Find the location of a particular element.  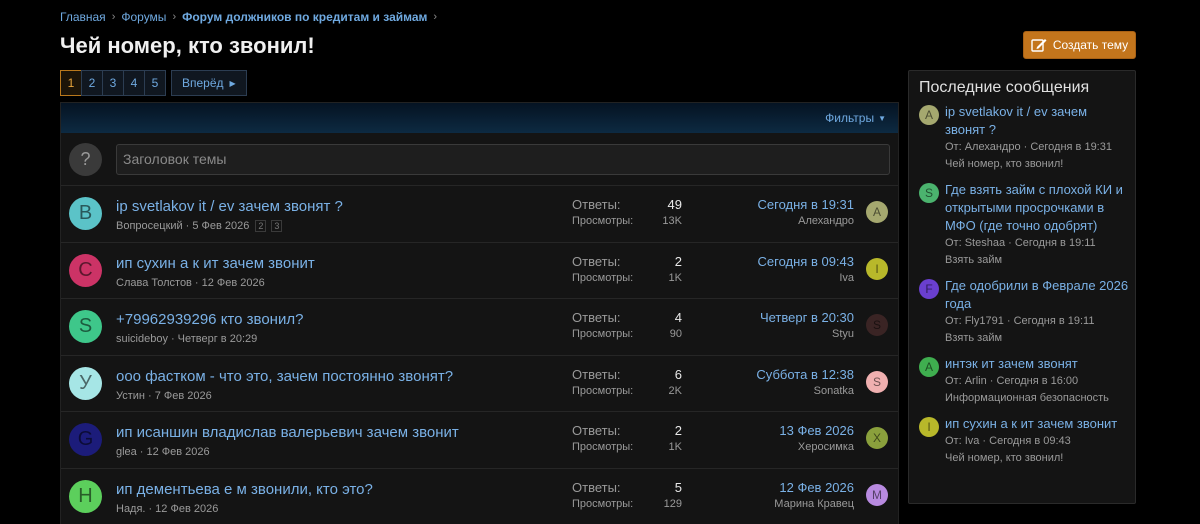

avatar: У is located at coordinates (85, 383).